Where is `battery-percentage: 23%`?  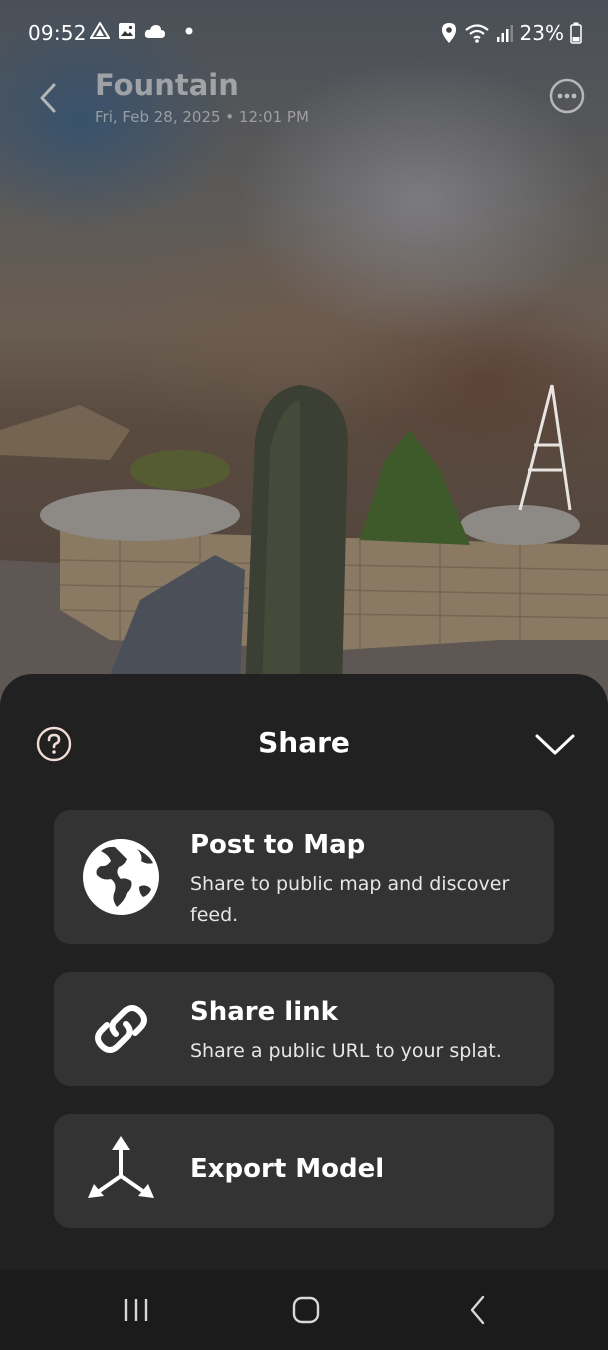 battery-percentage: 23% is located at coordinates (541, 33).